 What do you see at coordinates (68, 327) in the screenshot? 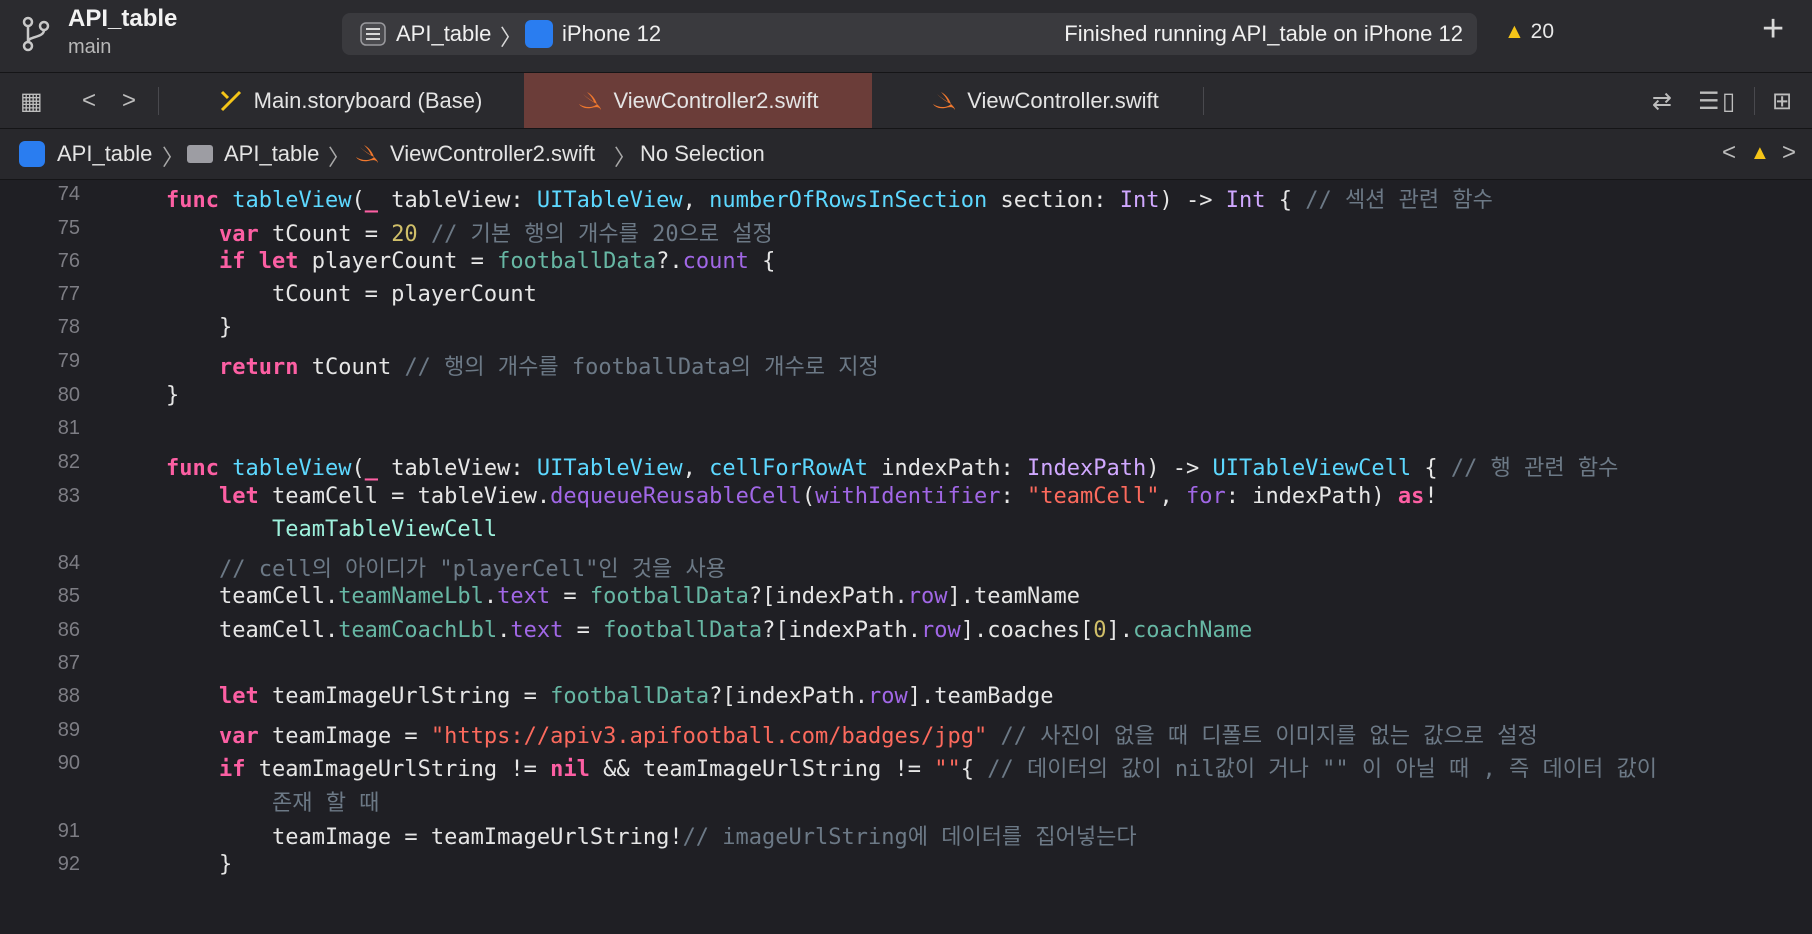
I see `line-number: 78` at bounding box center [68, 327].